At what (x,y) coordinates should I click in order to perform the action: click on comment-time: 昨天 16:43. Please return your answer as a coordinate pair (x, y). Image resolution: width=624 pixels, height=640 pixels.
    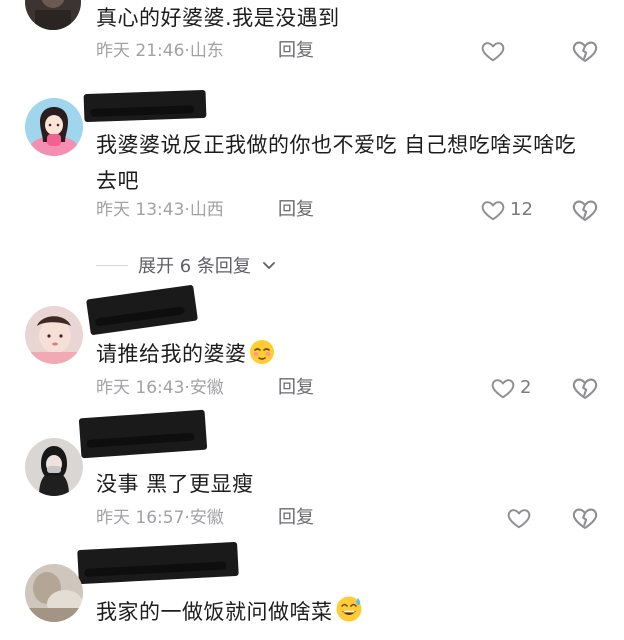
    Looking at the image, I should click on (140, 388).